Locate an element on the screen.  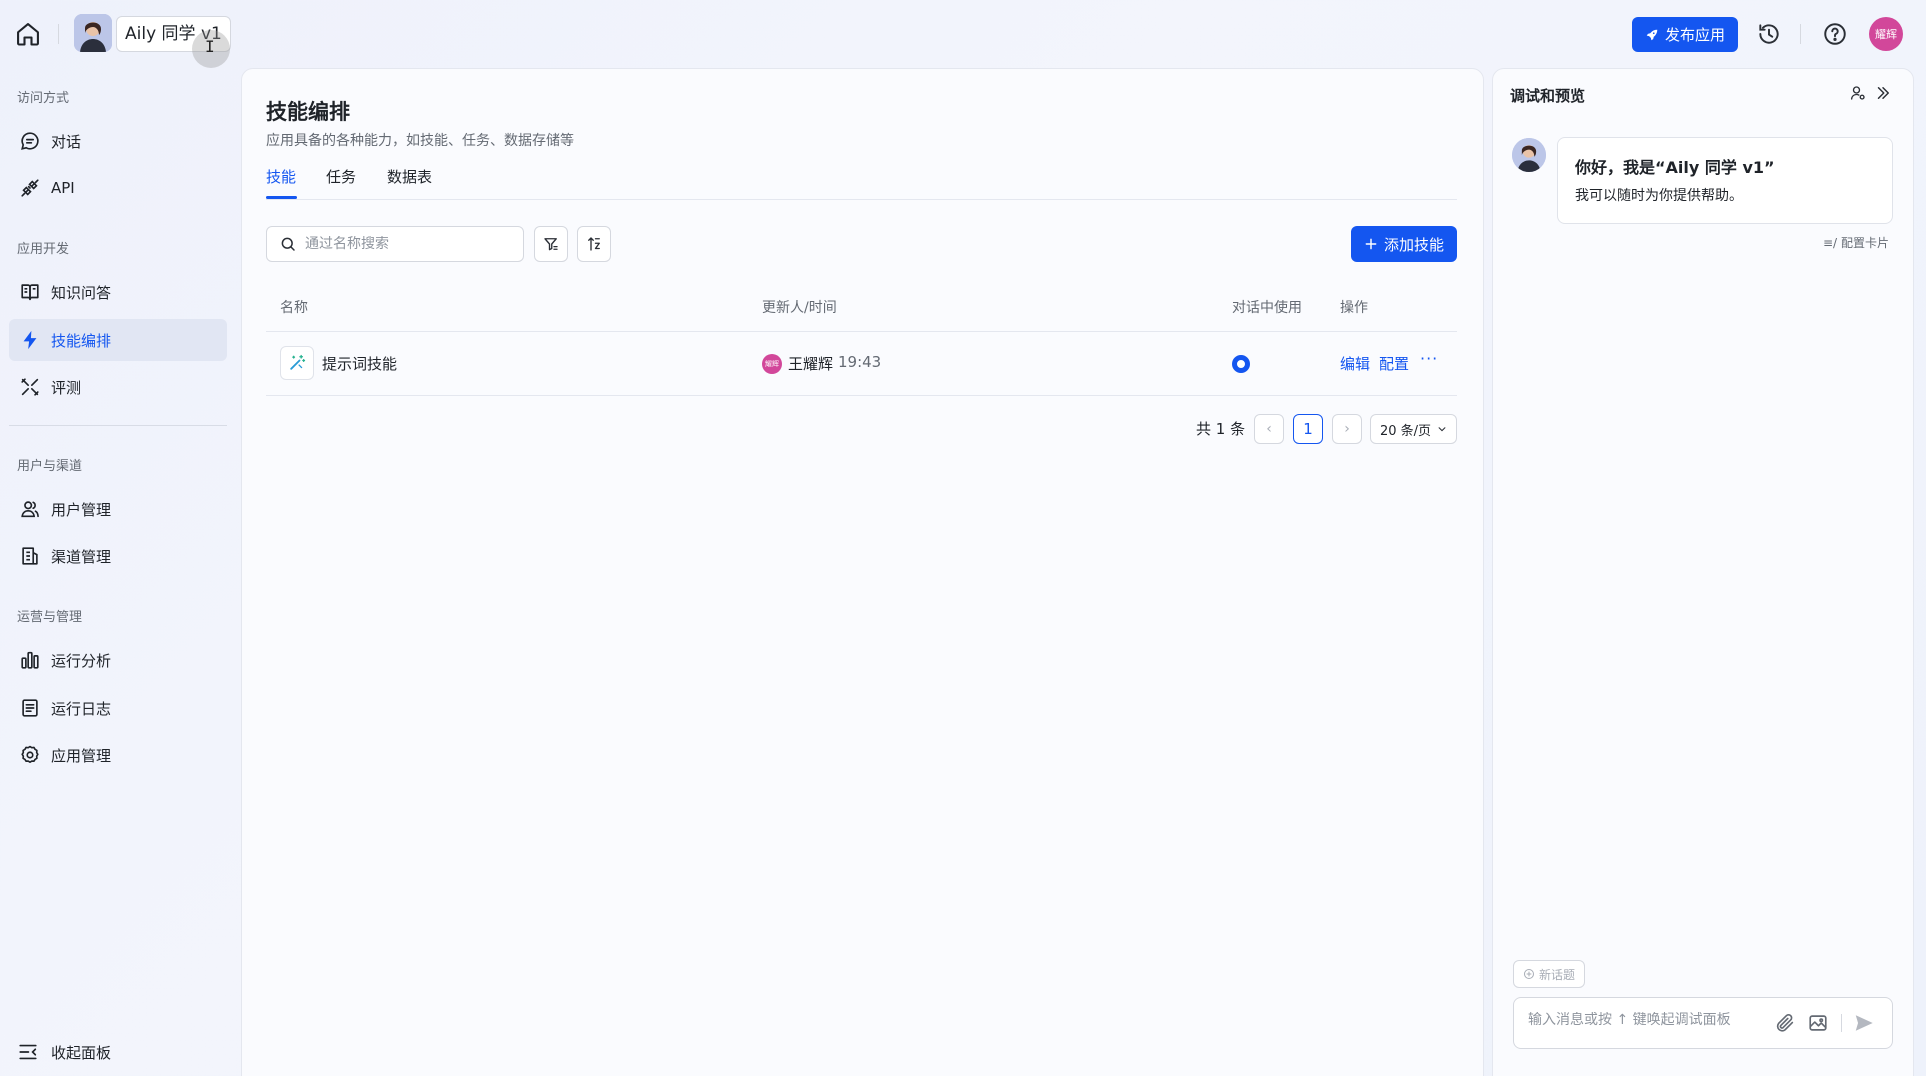
sidebar-item-app-management: 应用管理 is located at coordinates (118, 755).